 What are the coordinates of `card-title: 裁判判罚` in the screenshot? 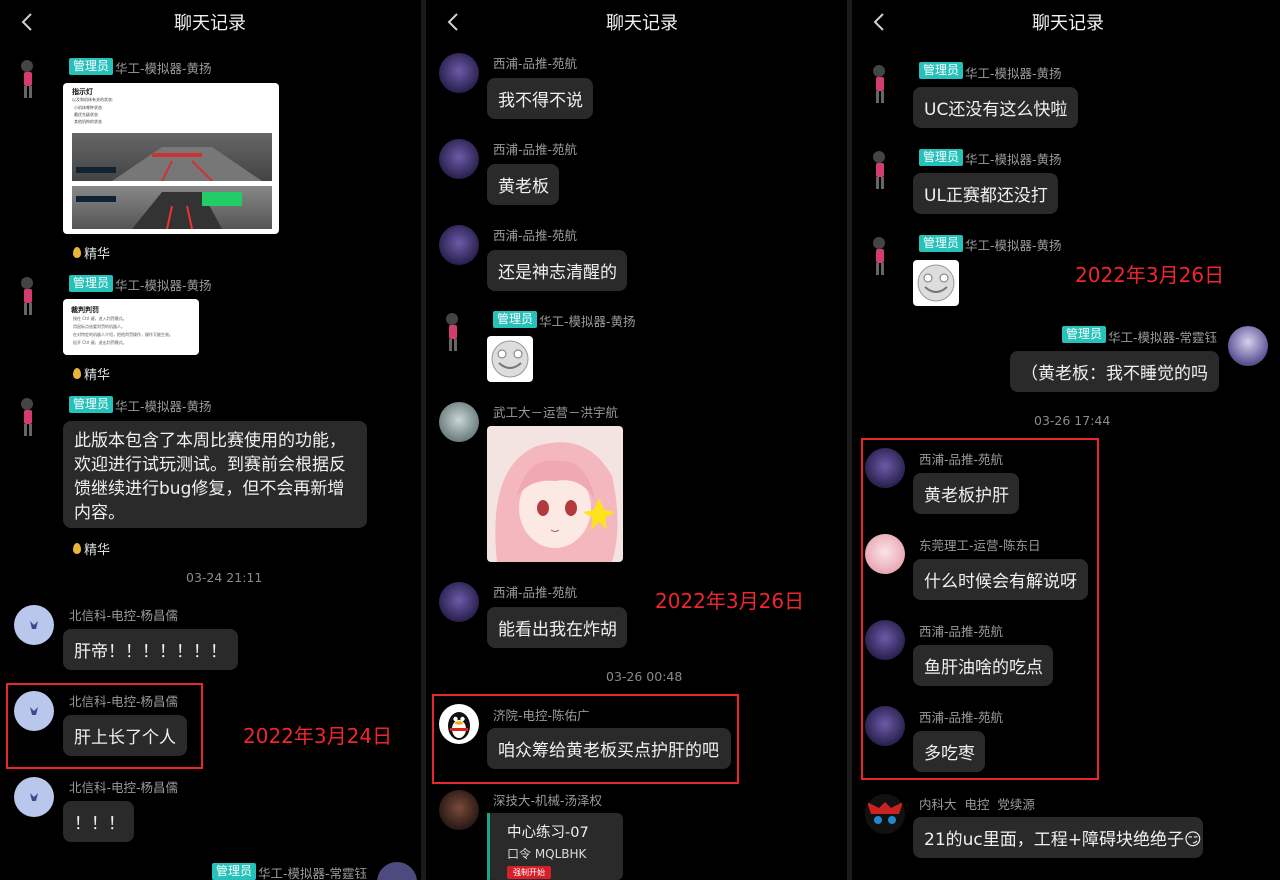 It's located at (85, 310).